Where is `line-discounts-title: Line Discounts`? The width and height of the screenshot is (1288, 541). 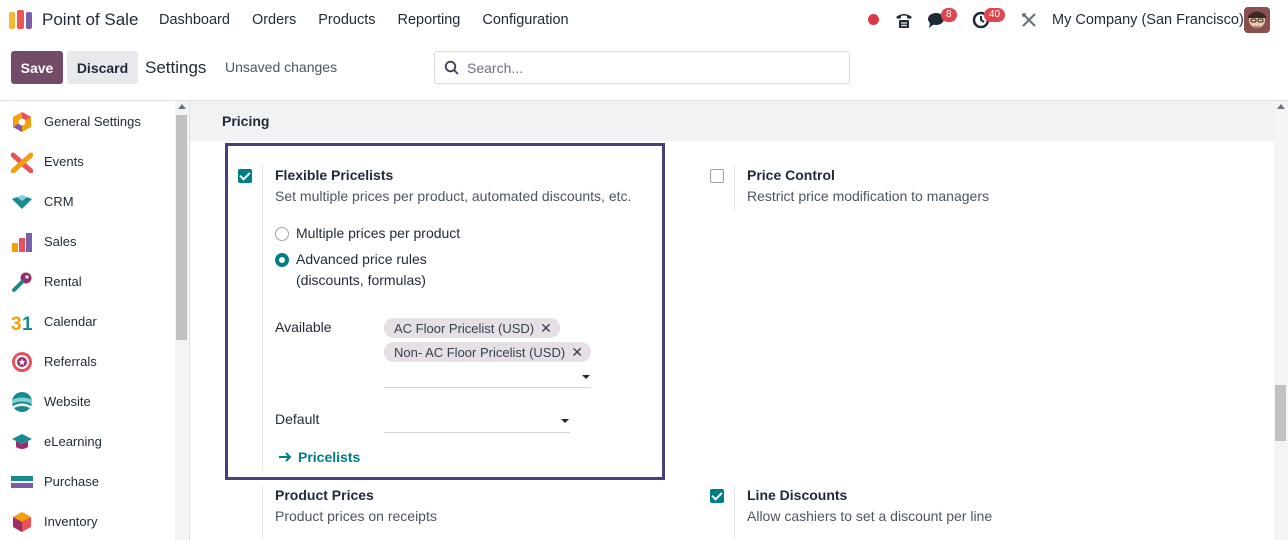
line-discounts-title: Line Discounts is located at coordinates (797, 495).